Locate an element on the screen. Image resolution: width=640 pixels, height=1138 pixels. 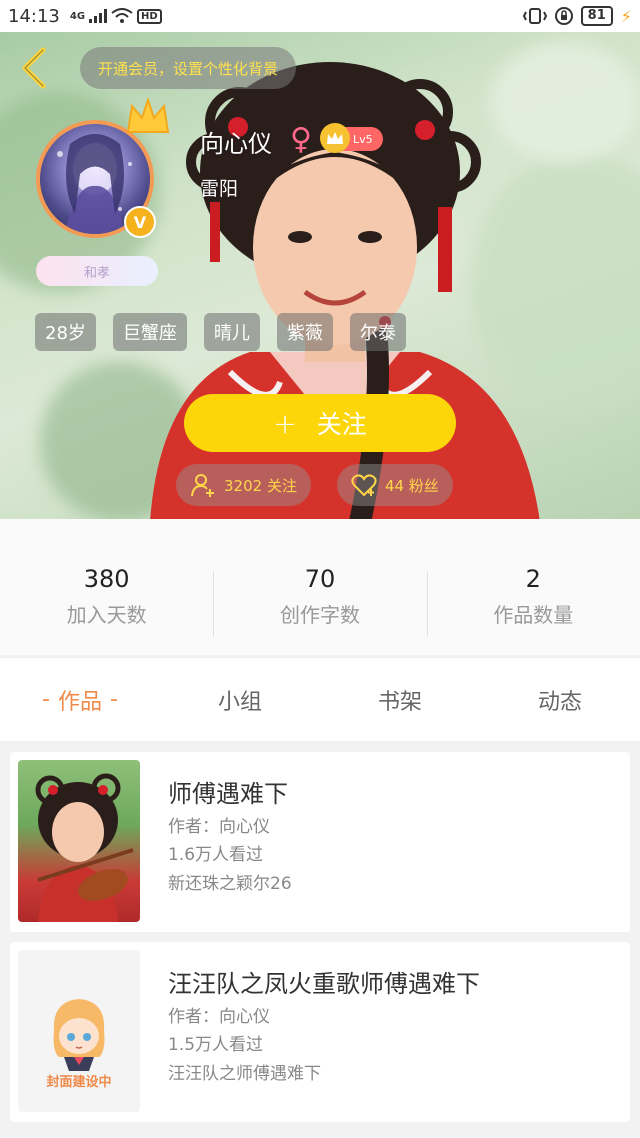
mascot-icon is located at coordinates (79, 1035).